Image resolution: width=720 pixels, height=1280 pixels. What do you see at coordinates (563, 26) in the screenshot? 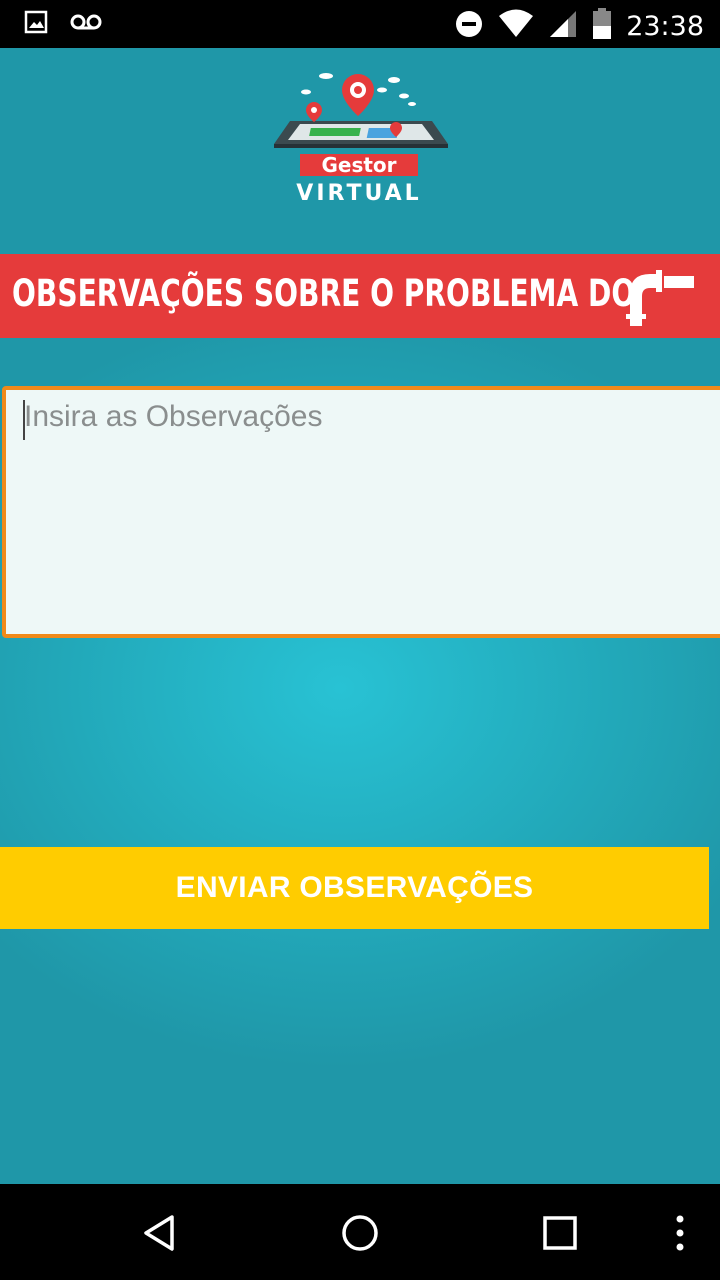
I see `signal-icon` at bounding box center [563, 26].